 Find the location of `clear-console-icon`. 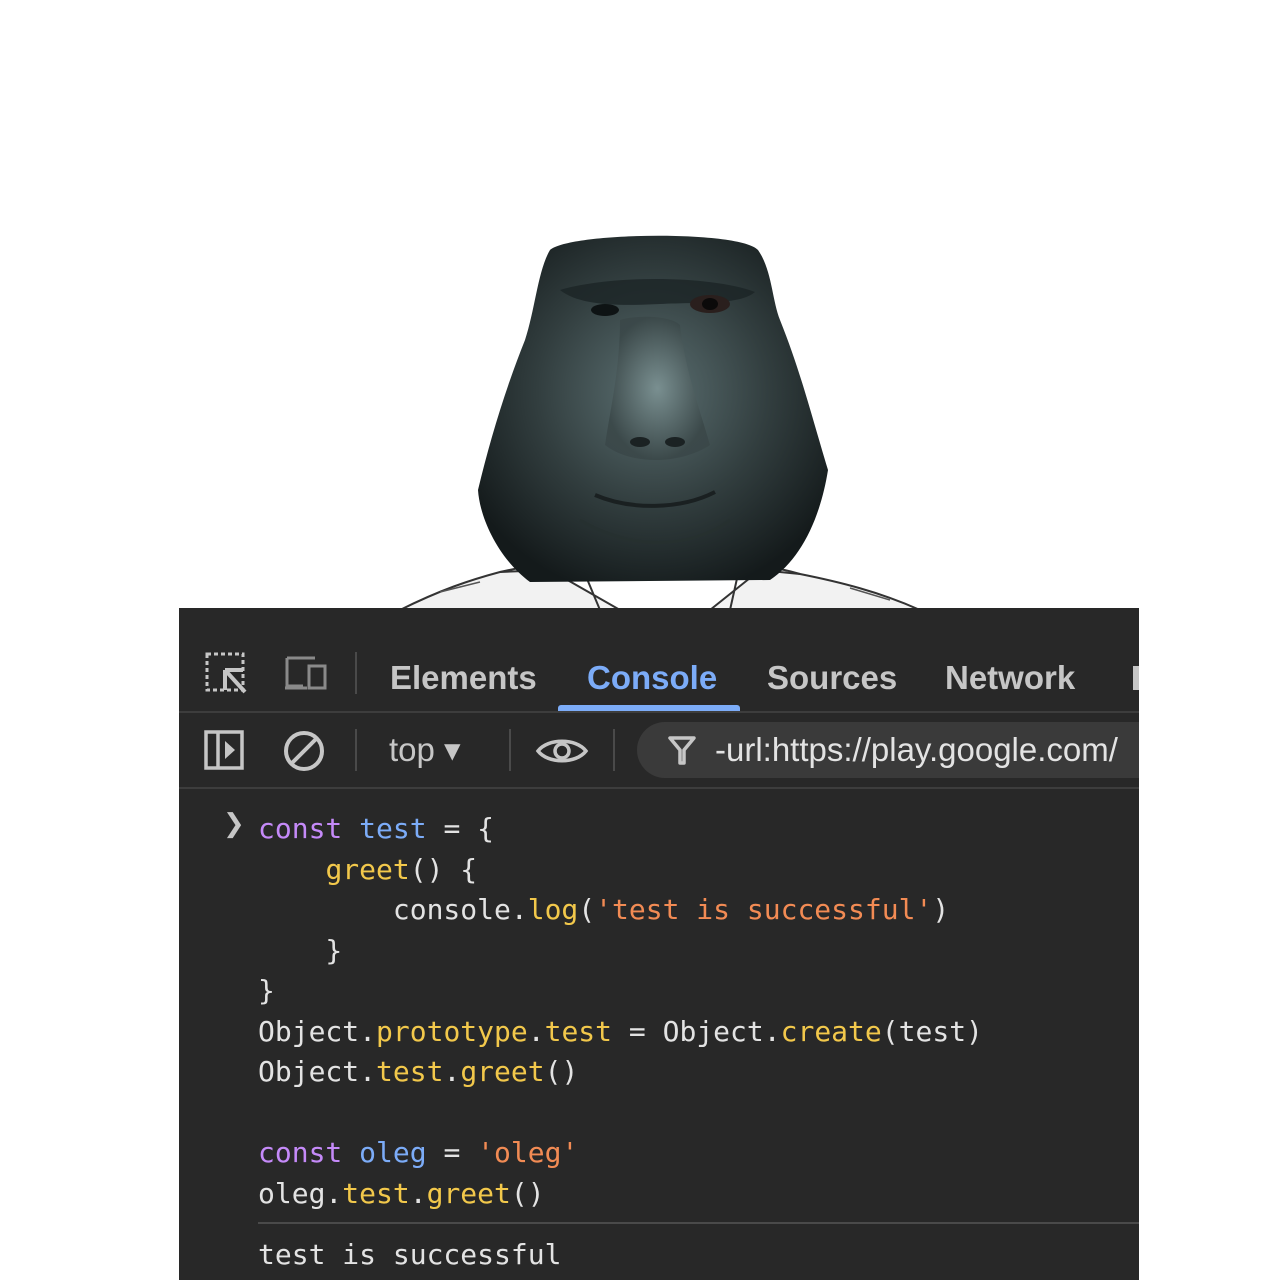

clear-console-icon is located at coordinates (304, 751).